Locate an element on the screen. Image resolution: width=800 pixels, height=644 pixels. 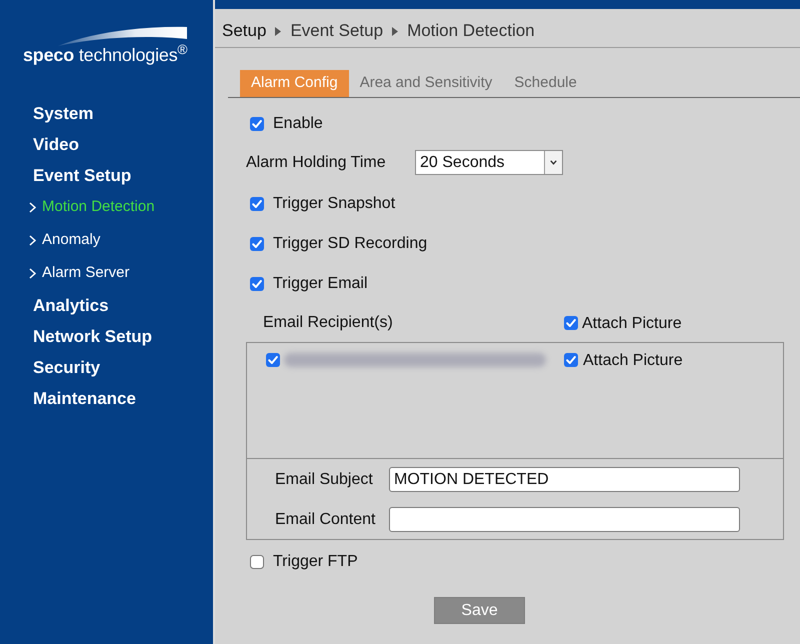
sidebar-item: Network Setup is located at coordinates (92, 337).